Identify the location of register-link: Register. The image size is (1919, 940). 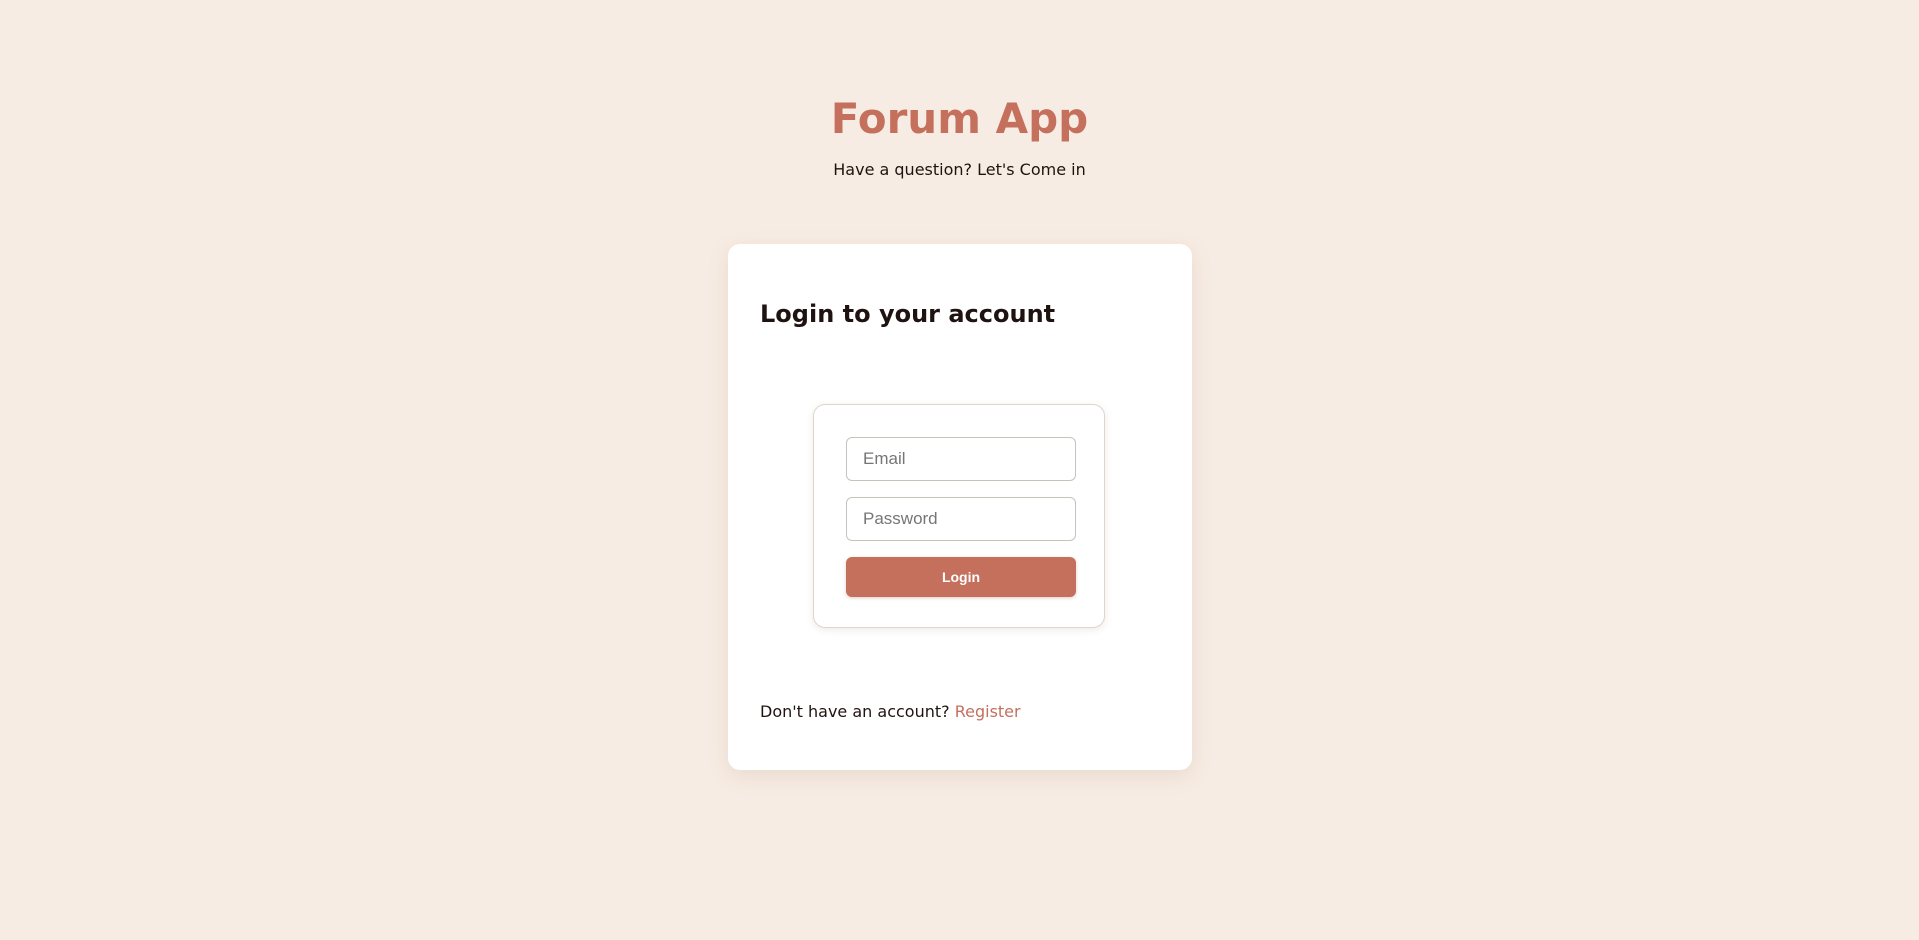
(988, 711).